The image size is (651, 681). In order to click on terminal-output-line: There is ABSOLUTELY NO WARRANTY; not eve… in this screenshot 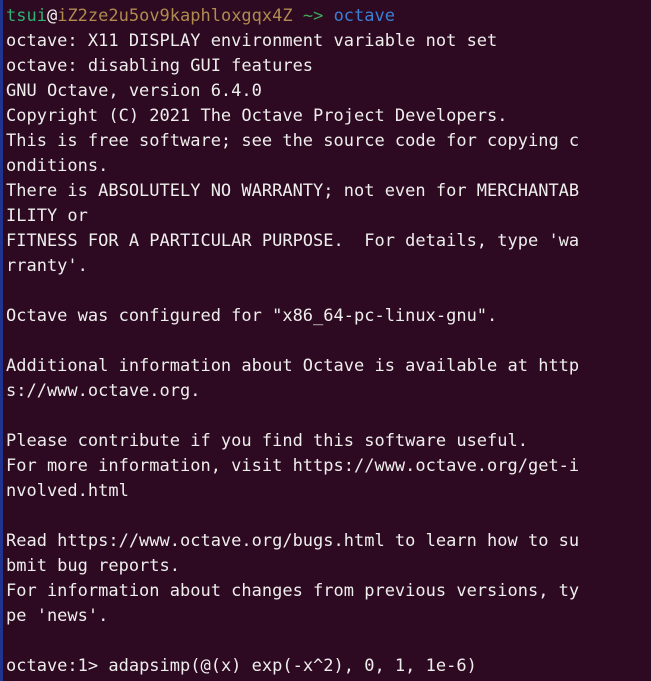, I will do `click(293, 191)`.